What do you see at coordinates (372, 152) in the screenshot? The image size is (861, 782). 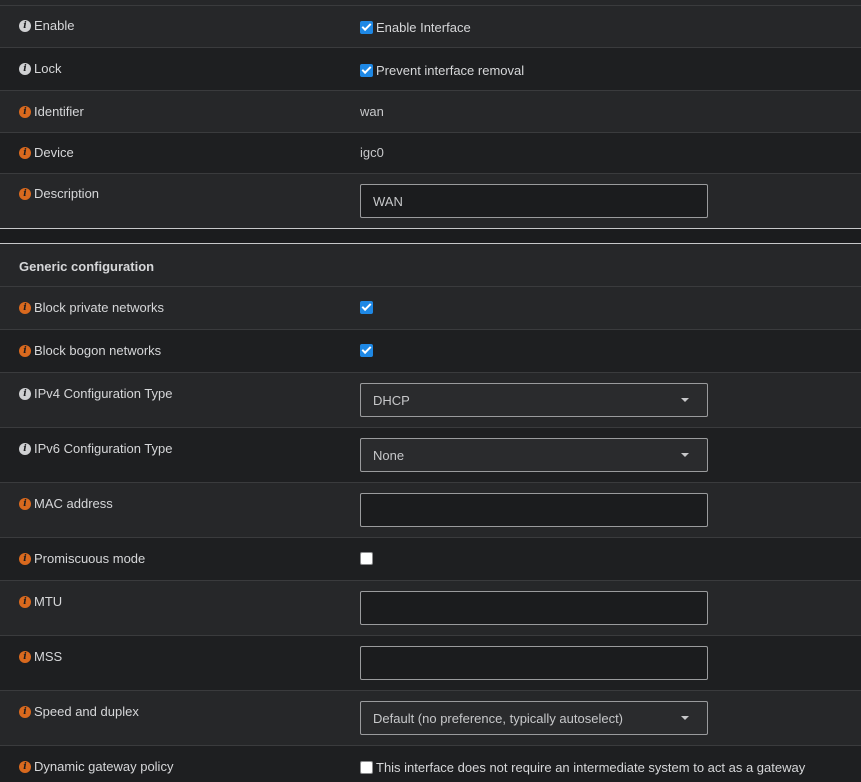 I see `device-value: igc0` at bounding box center [372, 152].